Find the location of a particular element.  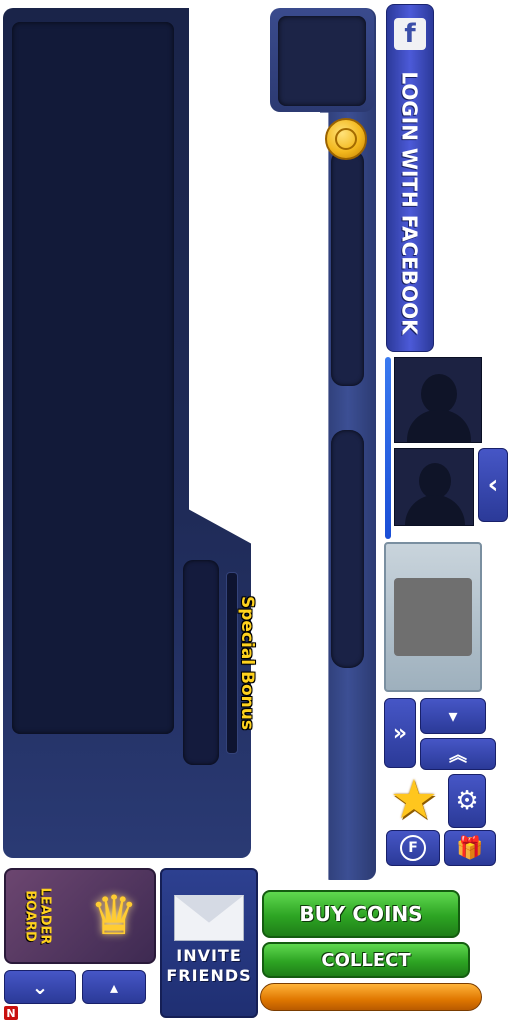

orange-progress-bar is located at coordinates (371, 997).